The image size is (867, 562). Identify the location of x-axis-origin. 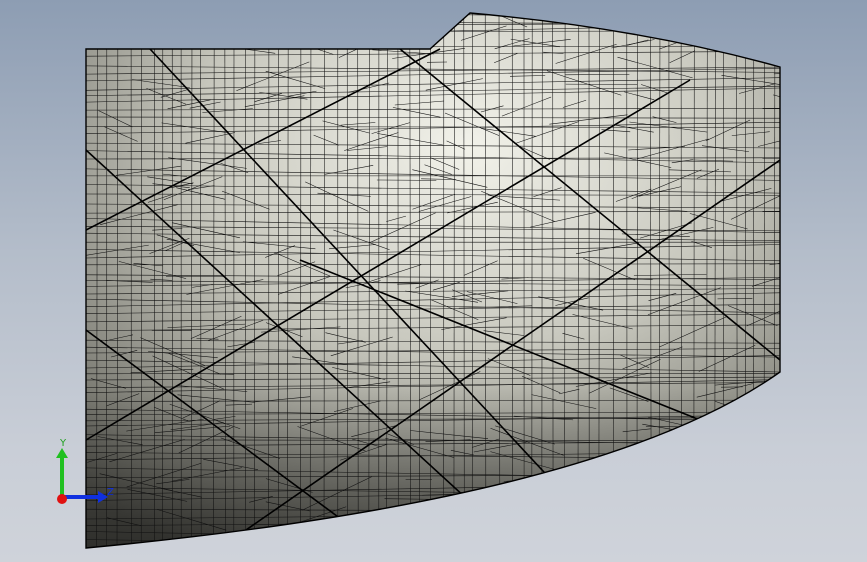
(62, 499).